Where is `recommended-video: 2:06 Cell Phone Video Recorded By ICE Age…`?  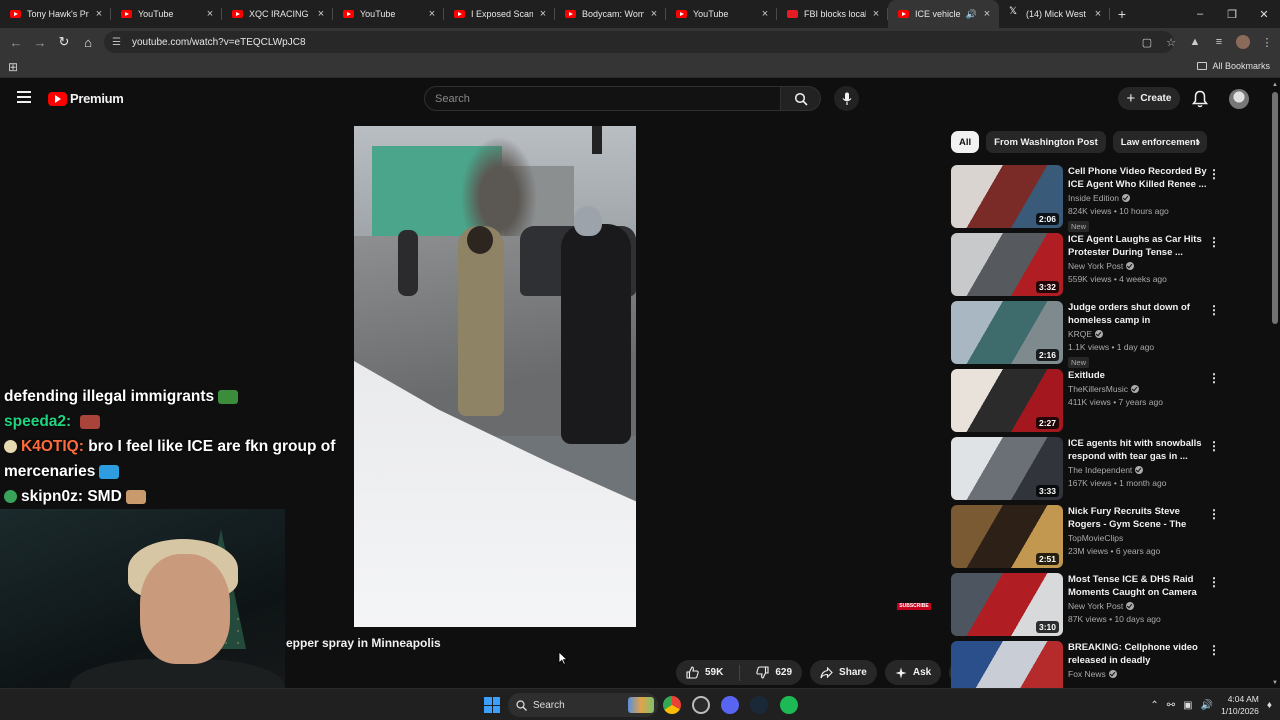 recommended-video: 2:06 Cell Phone Video Recorded By ICE Age… is located at coordinates (1086, 199).